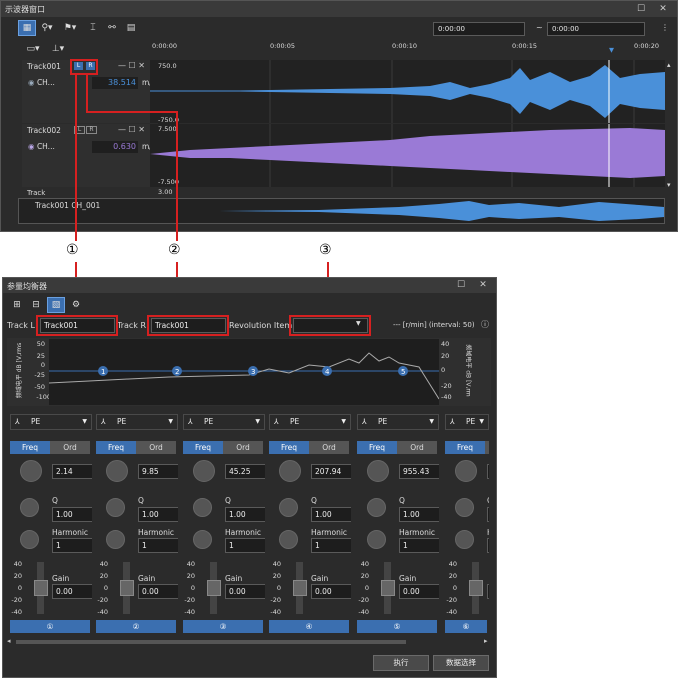 The width and height of the screenshot is (678, 681). What do you see at coordinates (397, 626) in the screenshot?
I see `channel-number-button: ⑤` at bounding box center [397, 626].